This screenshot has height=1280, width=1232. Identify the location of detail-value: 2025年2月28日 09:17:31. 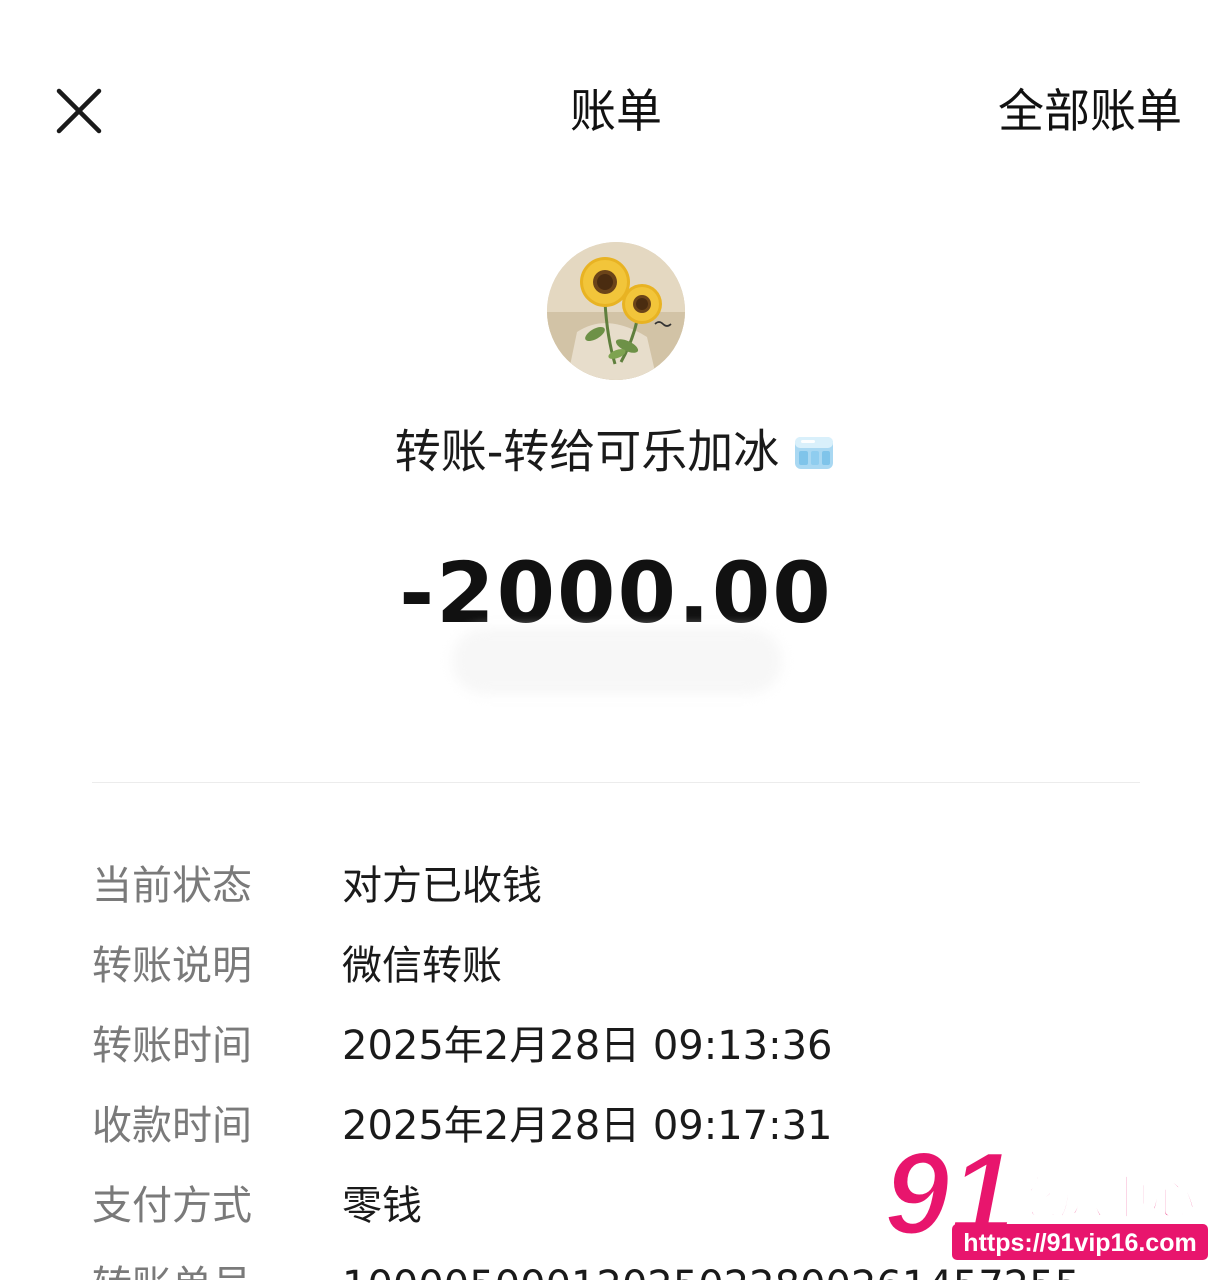
(587, 1126).